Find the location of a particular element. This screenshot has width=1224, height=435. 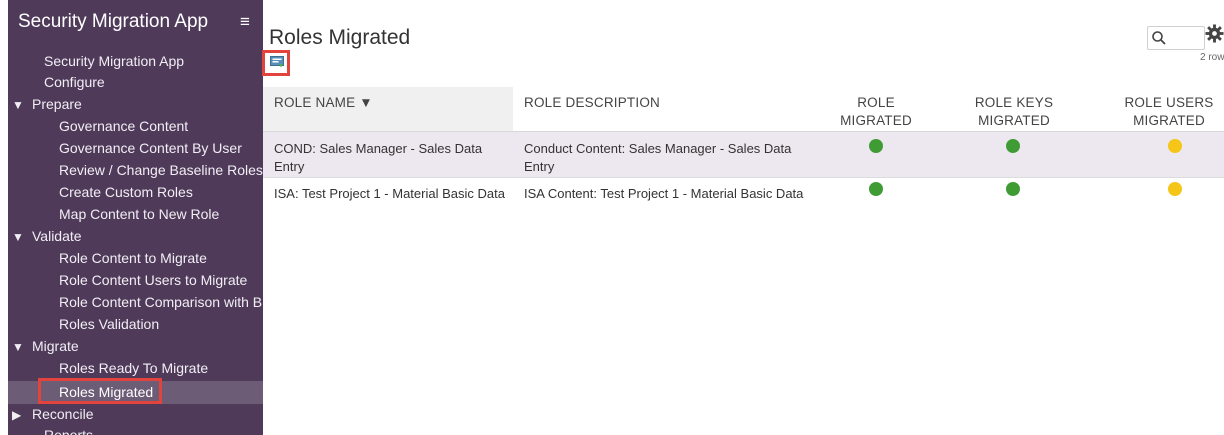

page-title: Roles Migrated is located at coordinates (340, 37).